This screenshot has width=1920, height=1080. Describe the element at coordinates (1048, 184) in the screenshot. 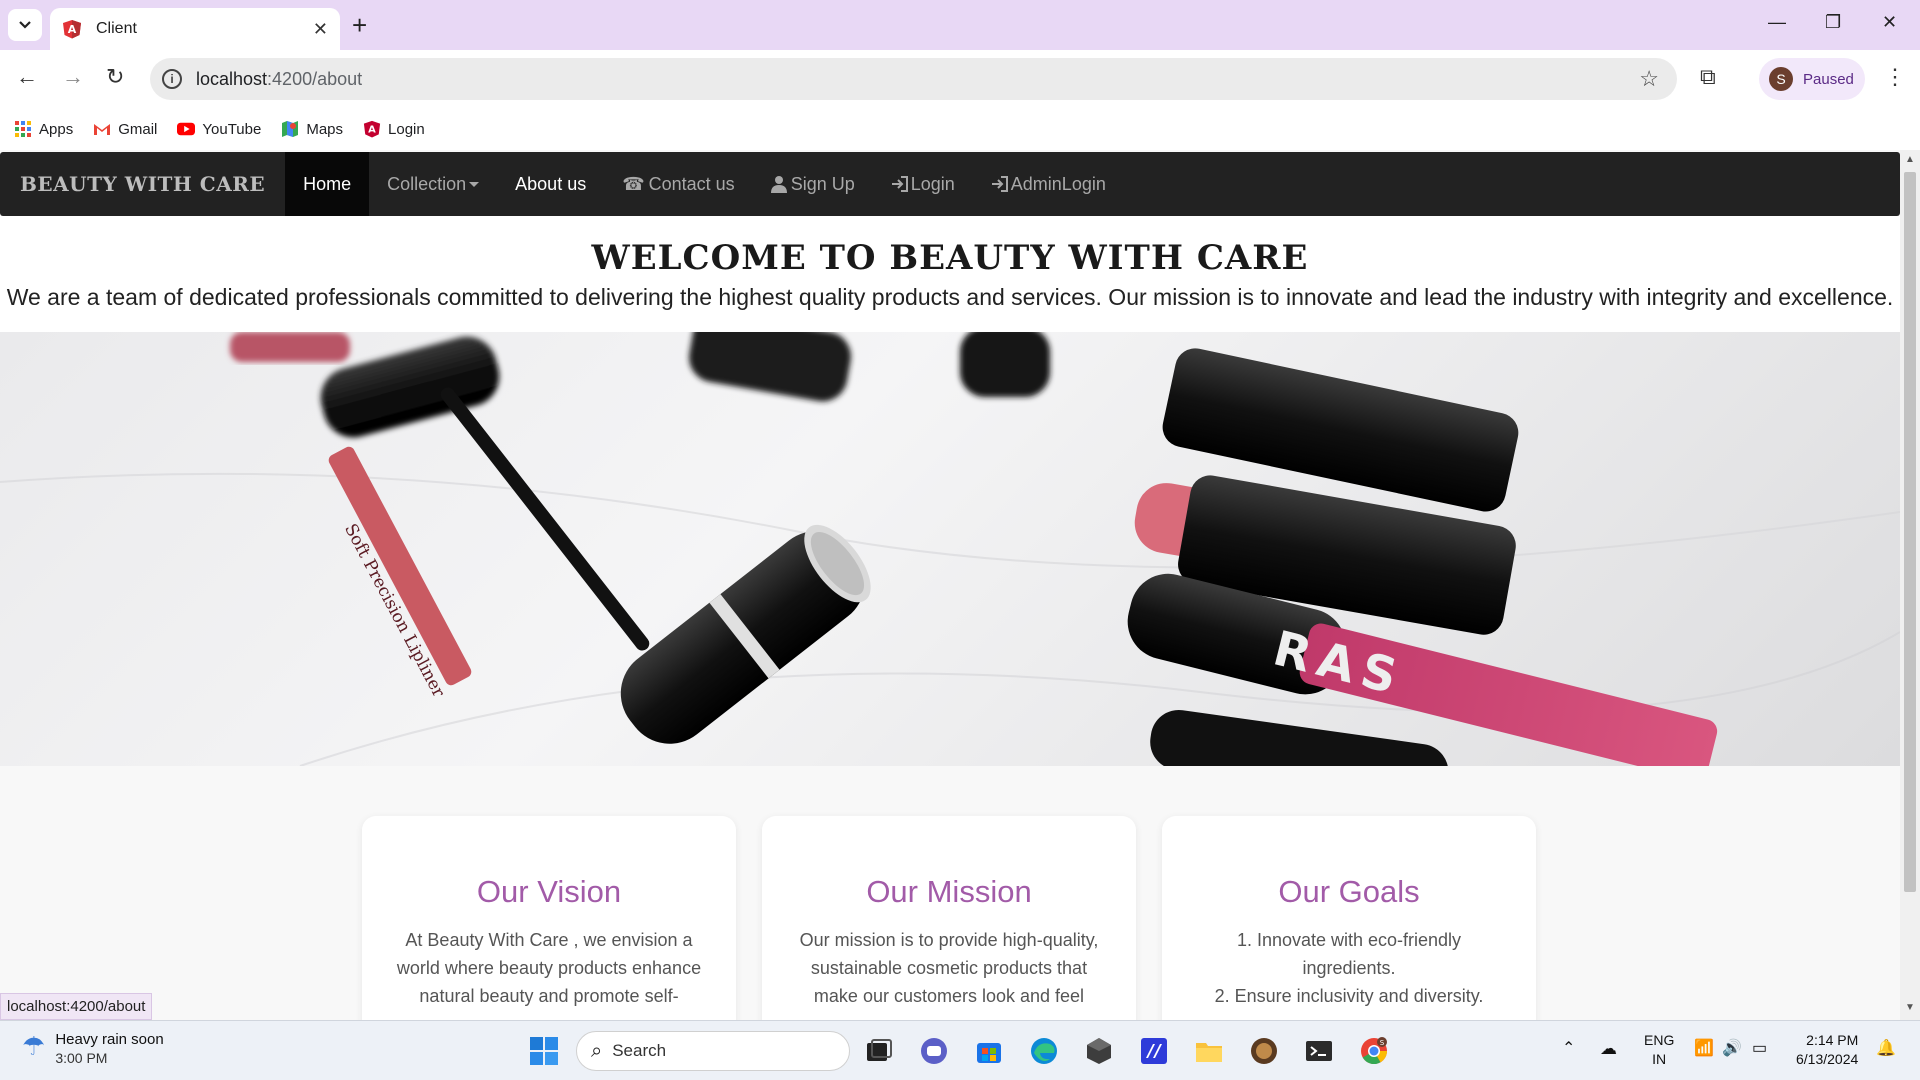

I see `nav-admin-login: AdminLogin` at that location.